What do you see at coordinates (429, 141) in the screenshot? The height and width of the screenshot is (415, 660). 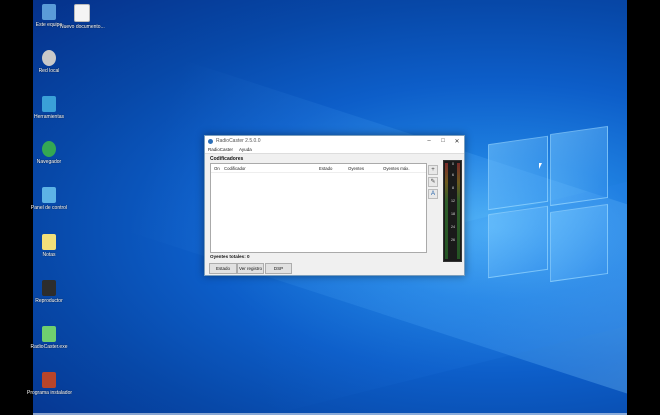 I see `minimize-icon: –` at bounding box center [429, 141].